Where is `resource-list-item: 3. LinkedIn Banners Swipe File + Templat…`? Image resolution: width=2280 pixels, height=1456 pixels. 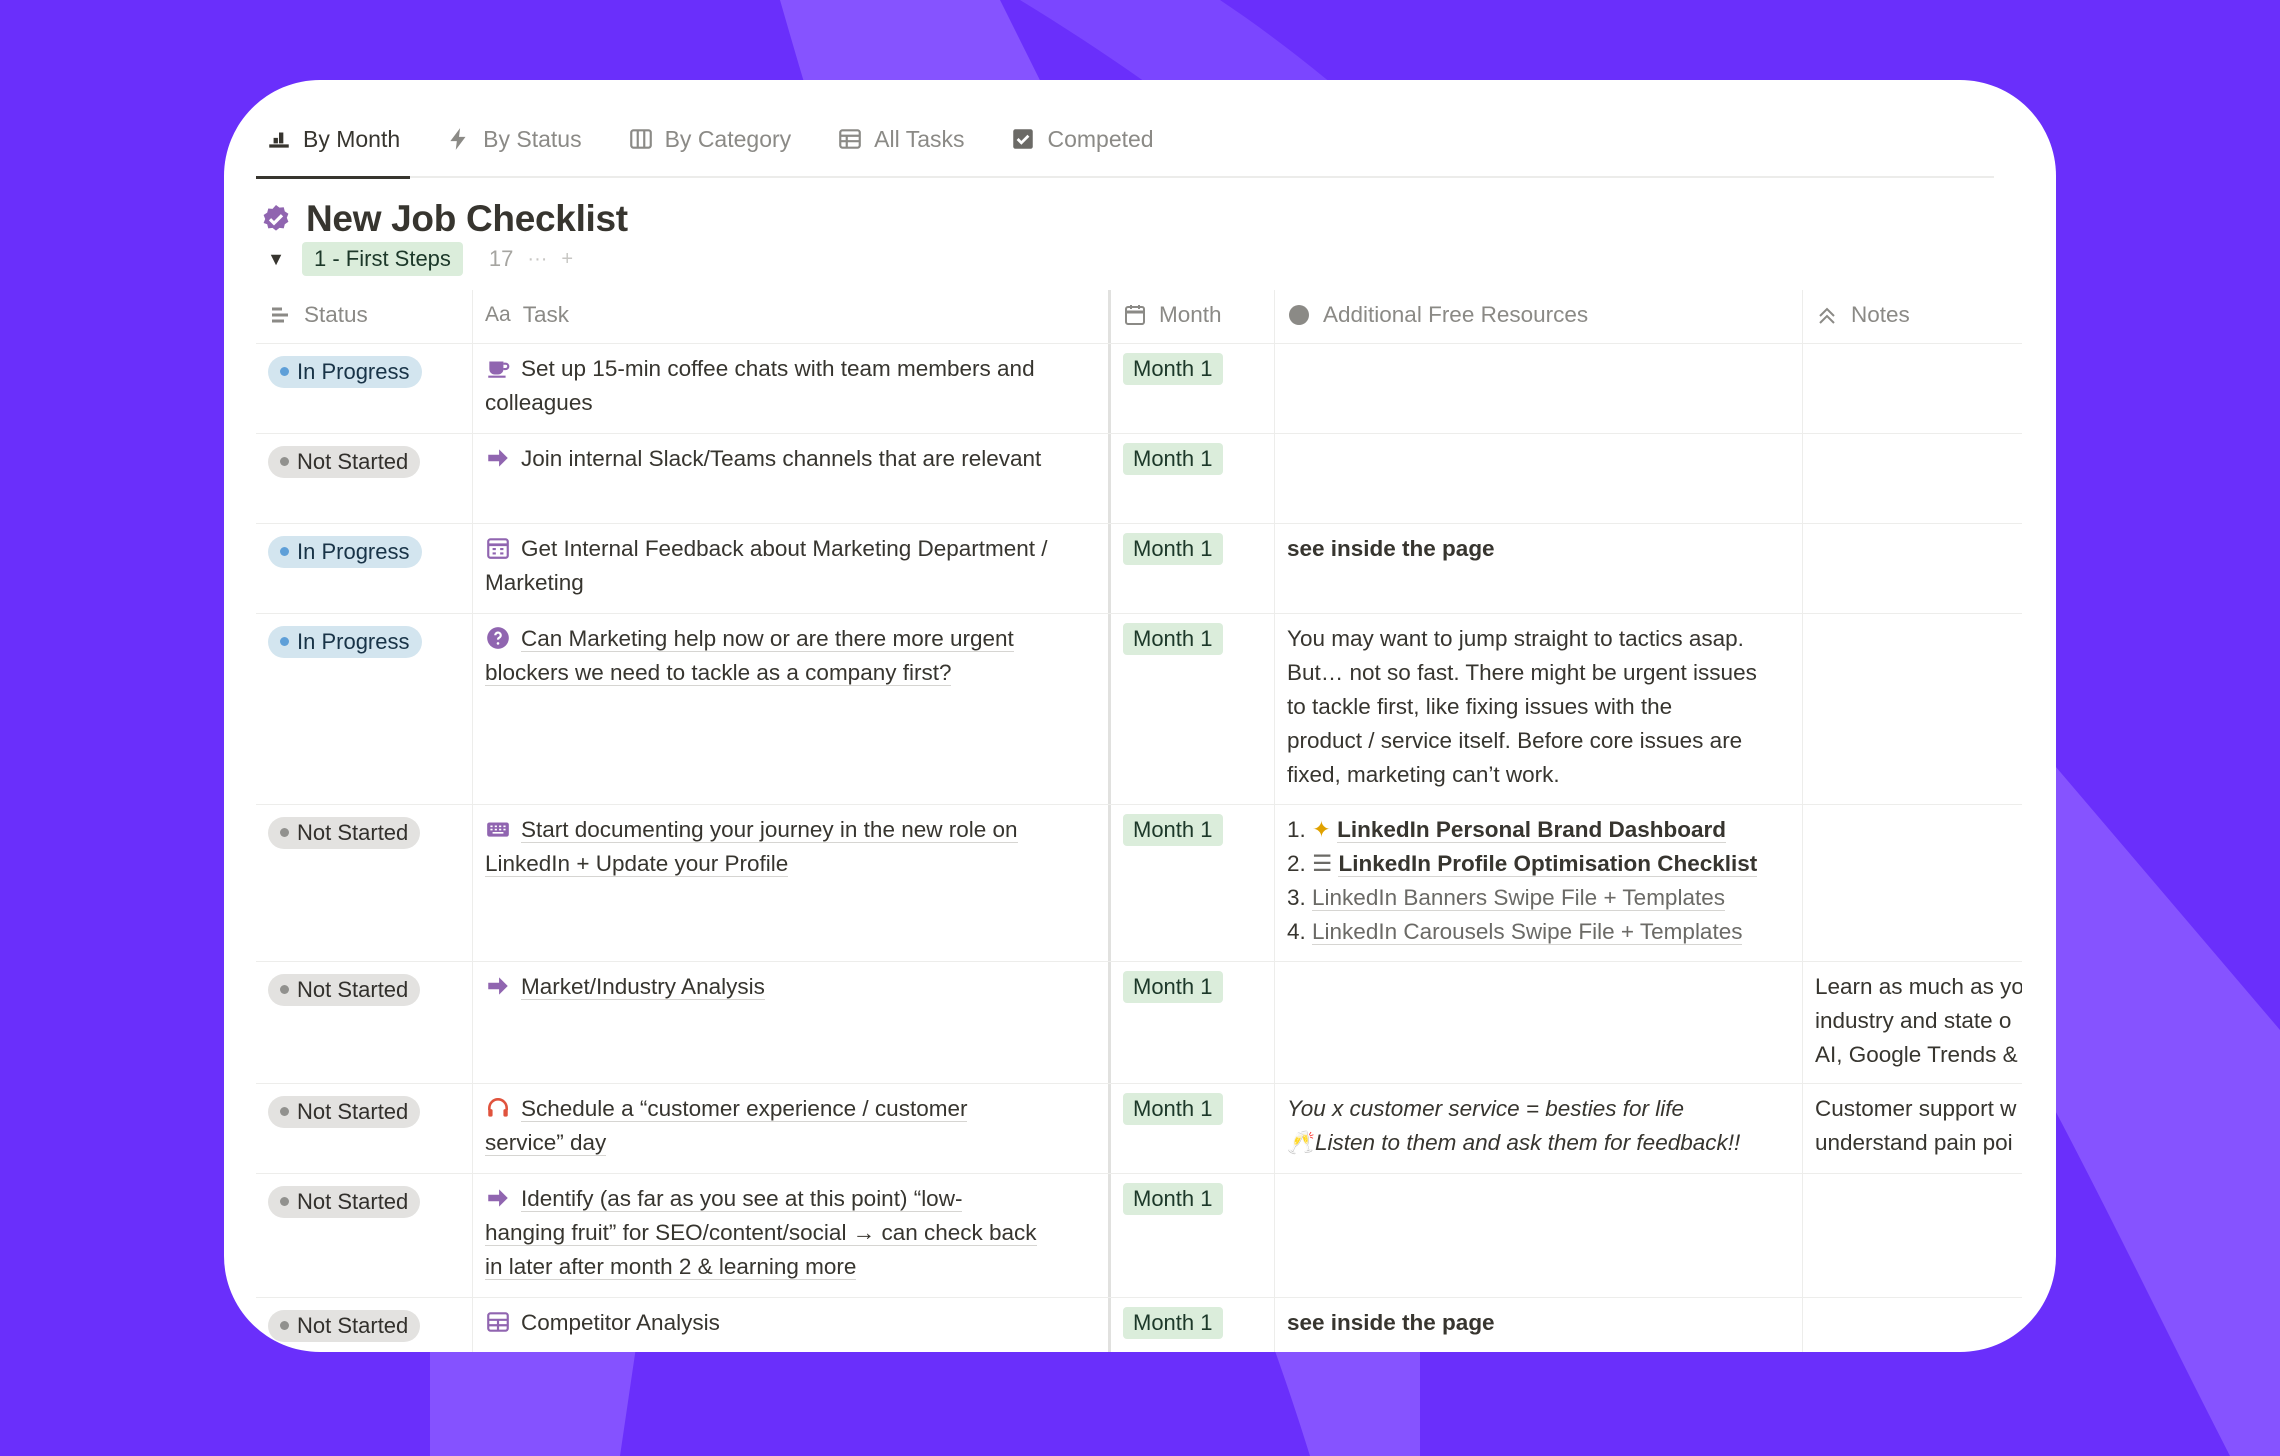
resource-list-item: 3. LinkedIn Banners Swipe File + Templat… is located at coordinates (1538, 898).